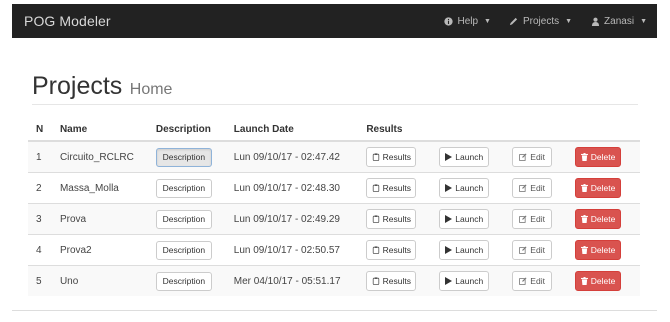 This screenshot has height=322, width=670. Describe the element at coordinates (536, 130) in the screenshot. I see `column-header-edit` at that location.